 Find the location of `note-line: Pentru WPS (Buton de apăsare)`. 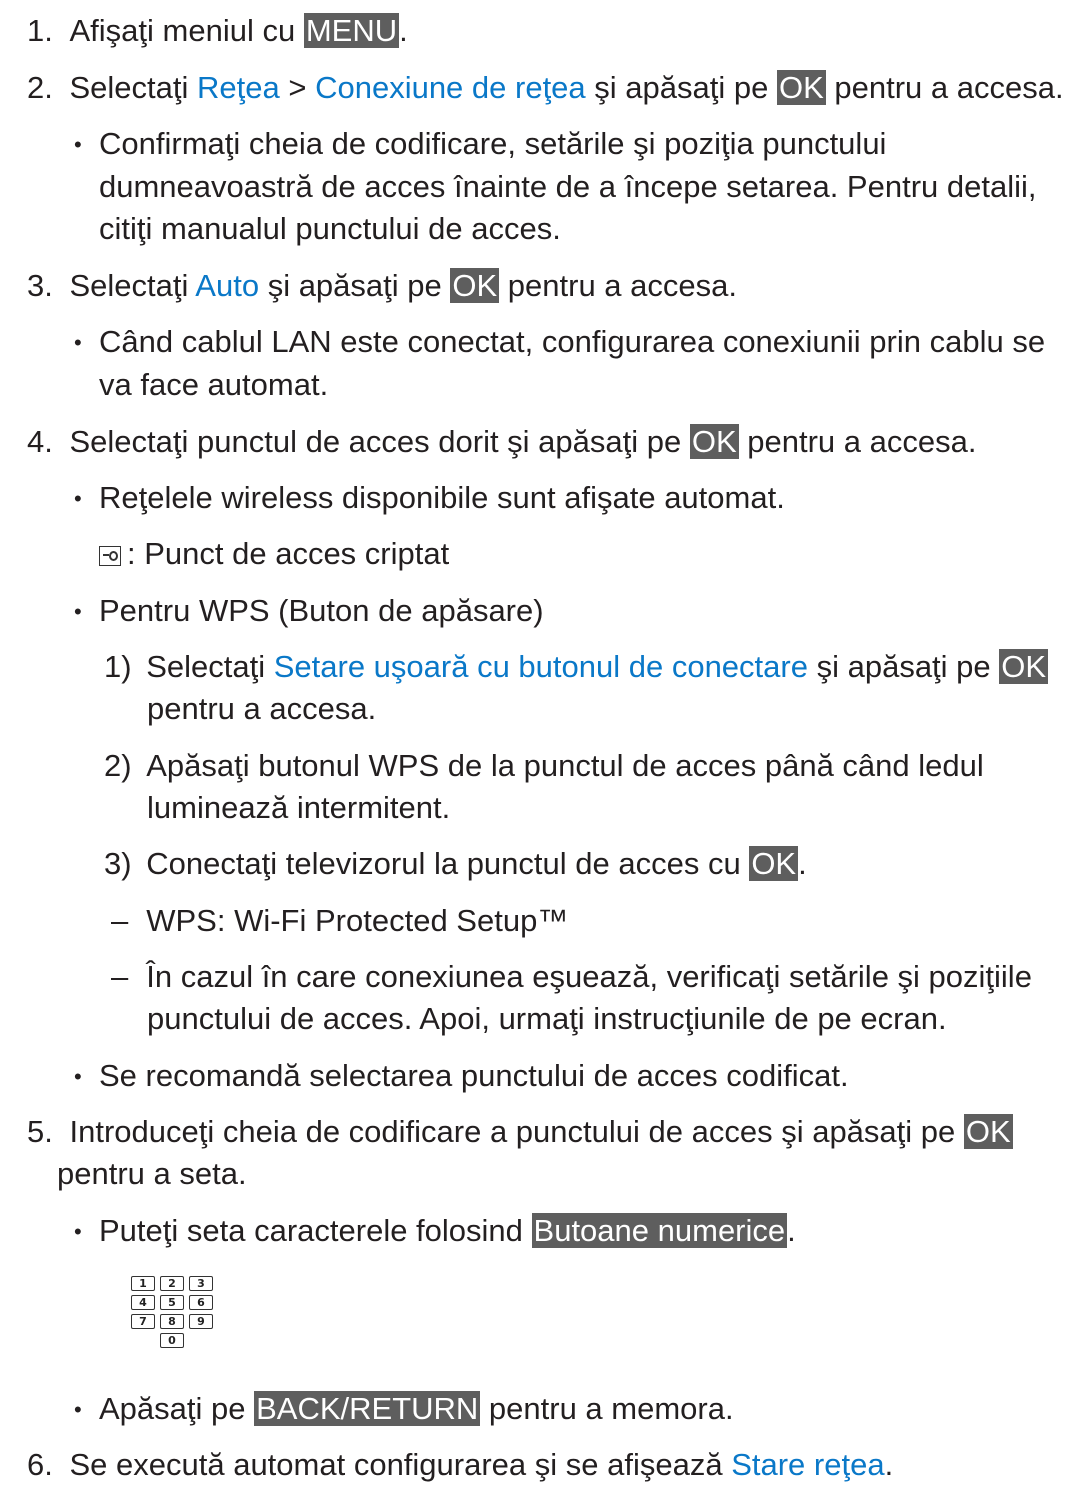

note-line: Pentru WPS (Buton de apăsare) is located at coordinates (321, 610).